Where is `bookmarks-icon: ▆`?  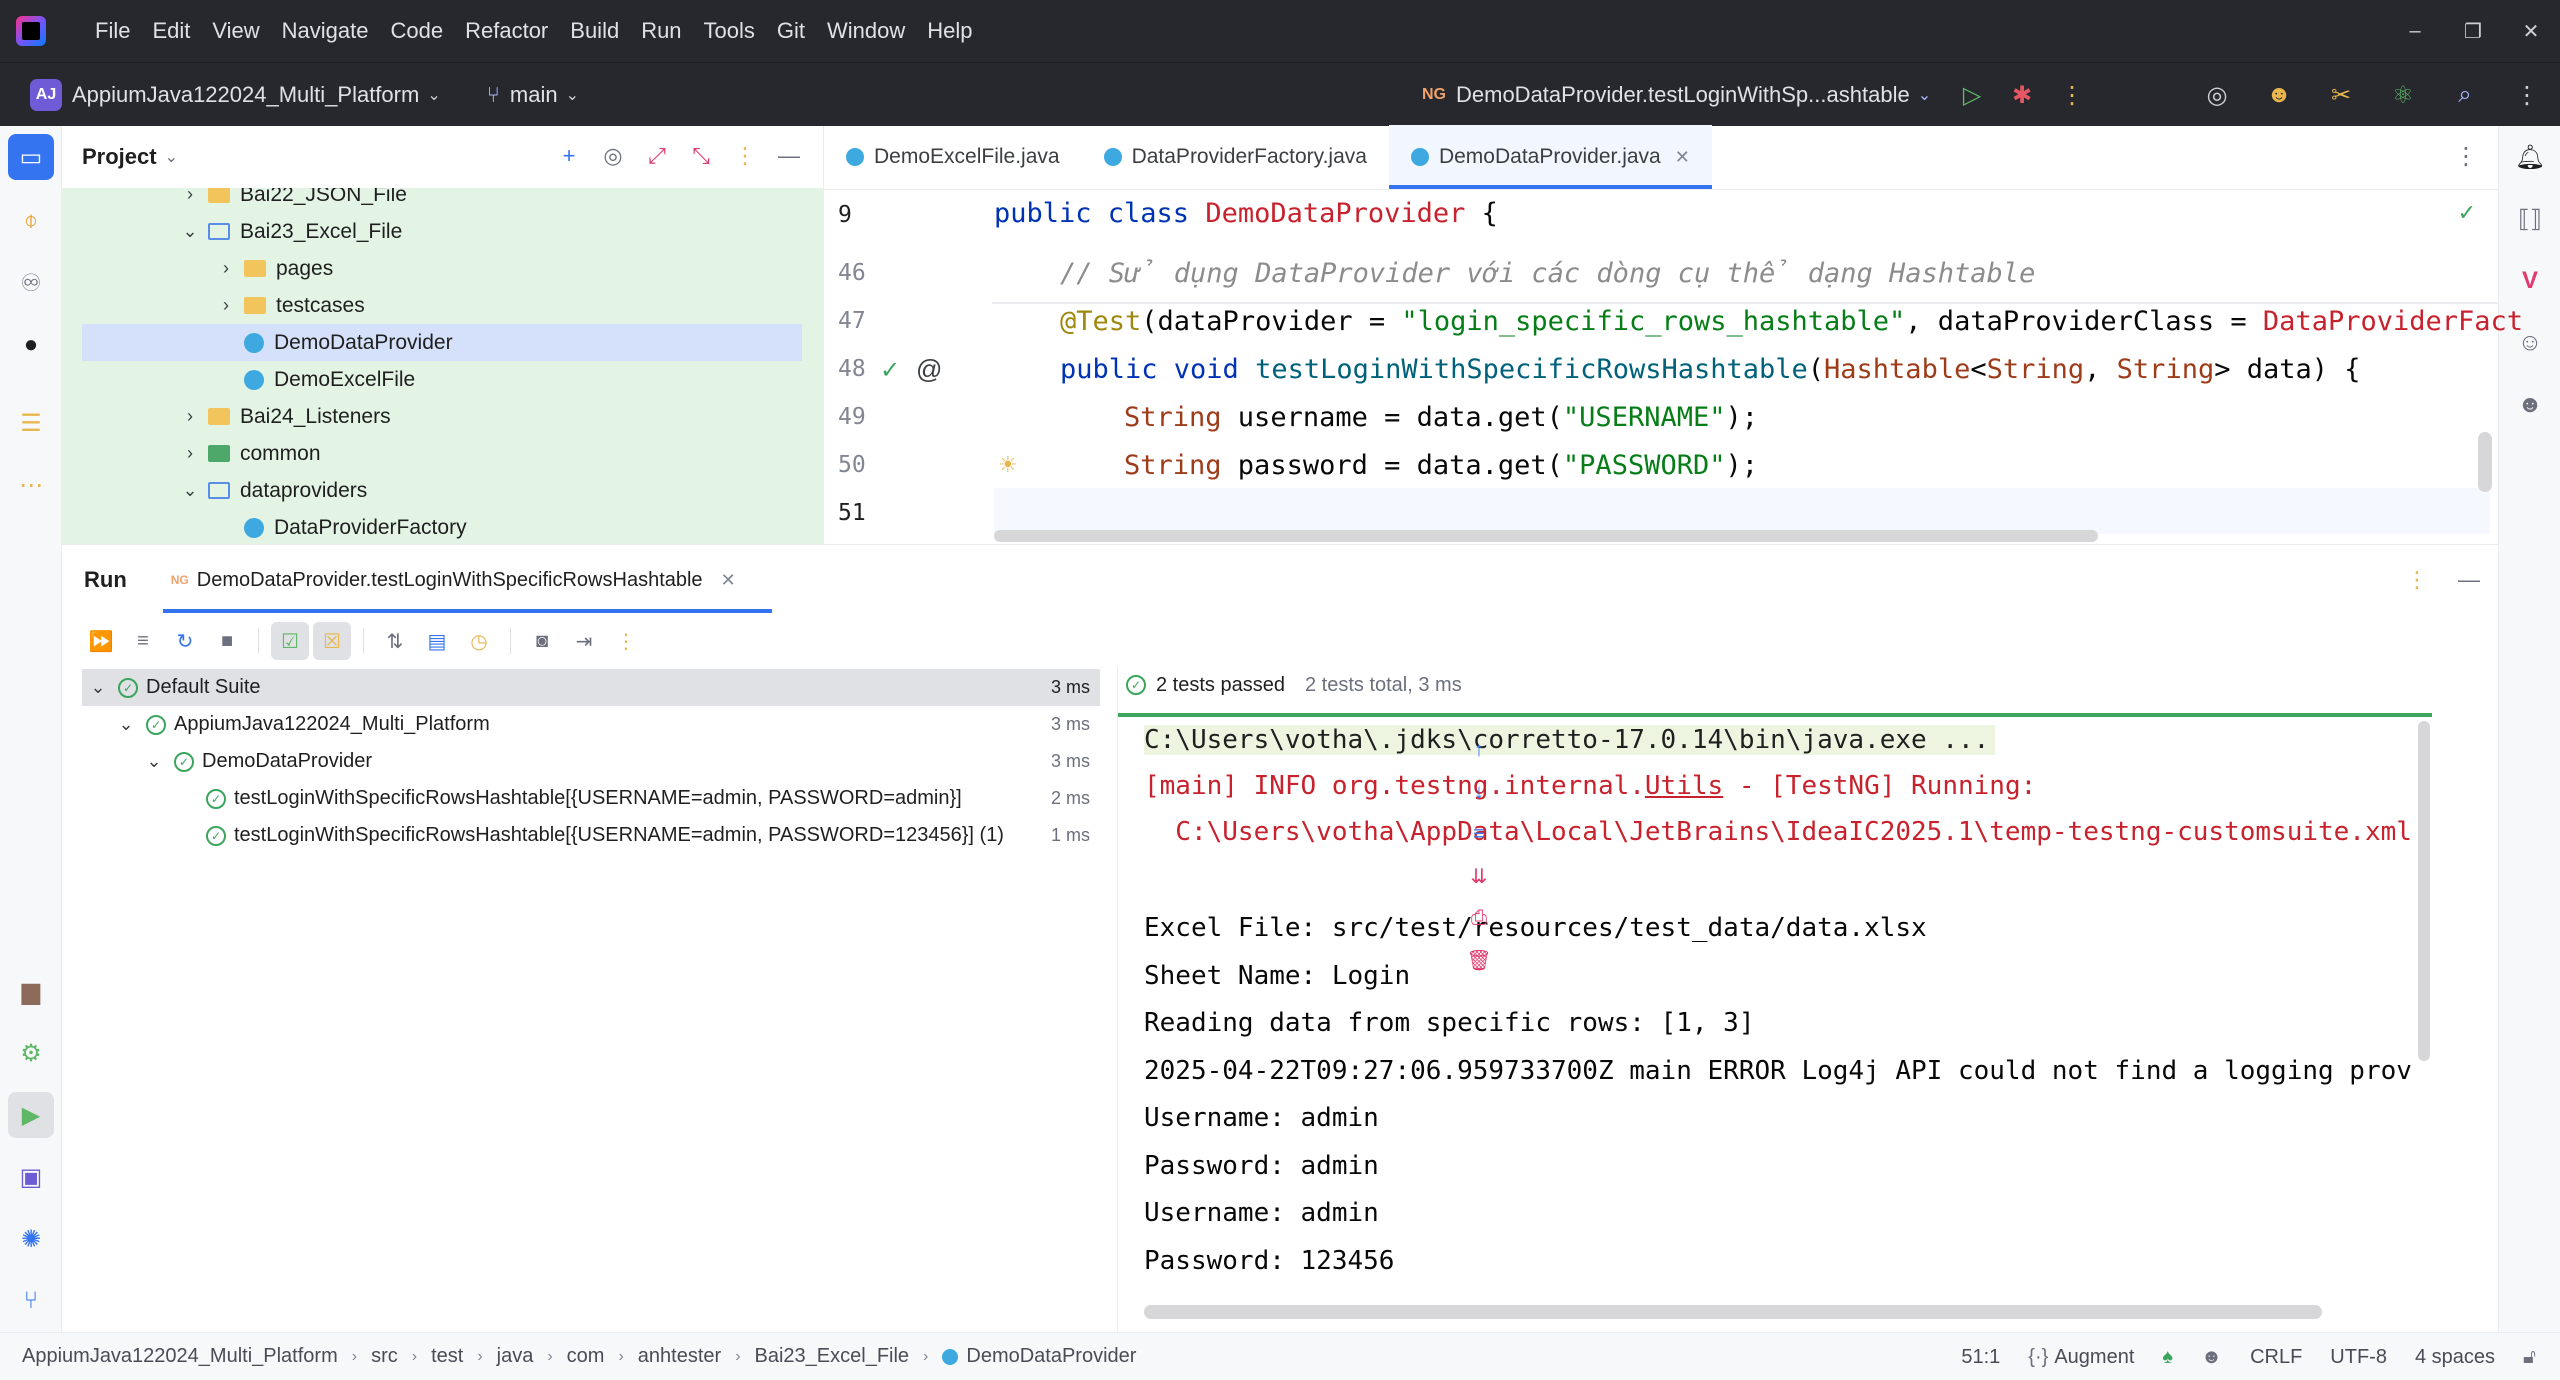 bookmarks-icon: ▆ is located at coordinates (31, 991).